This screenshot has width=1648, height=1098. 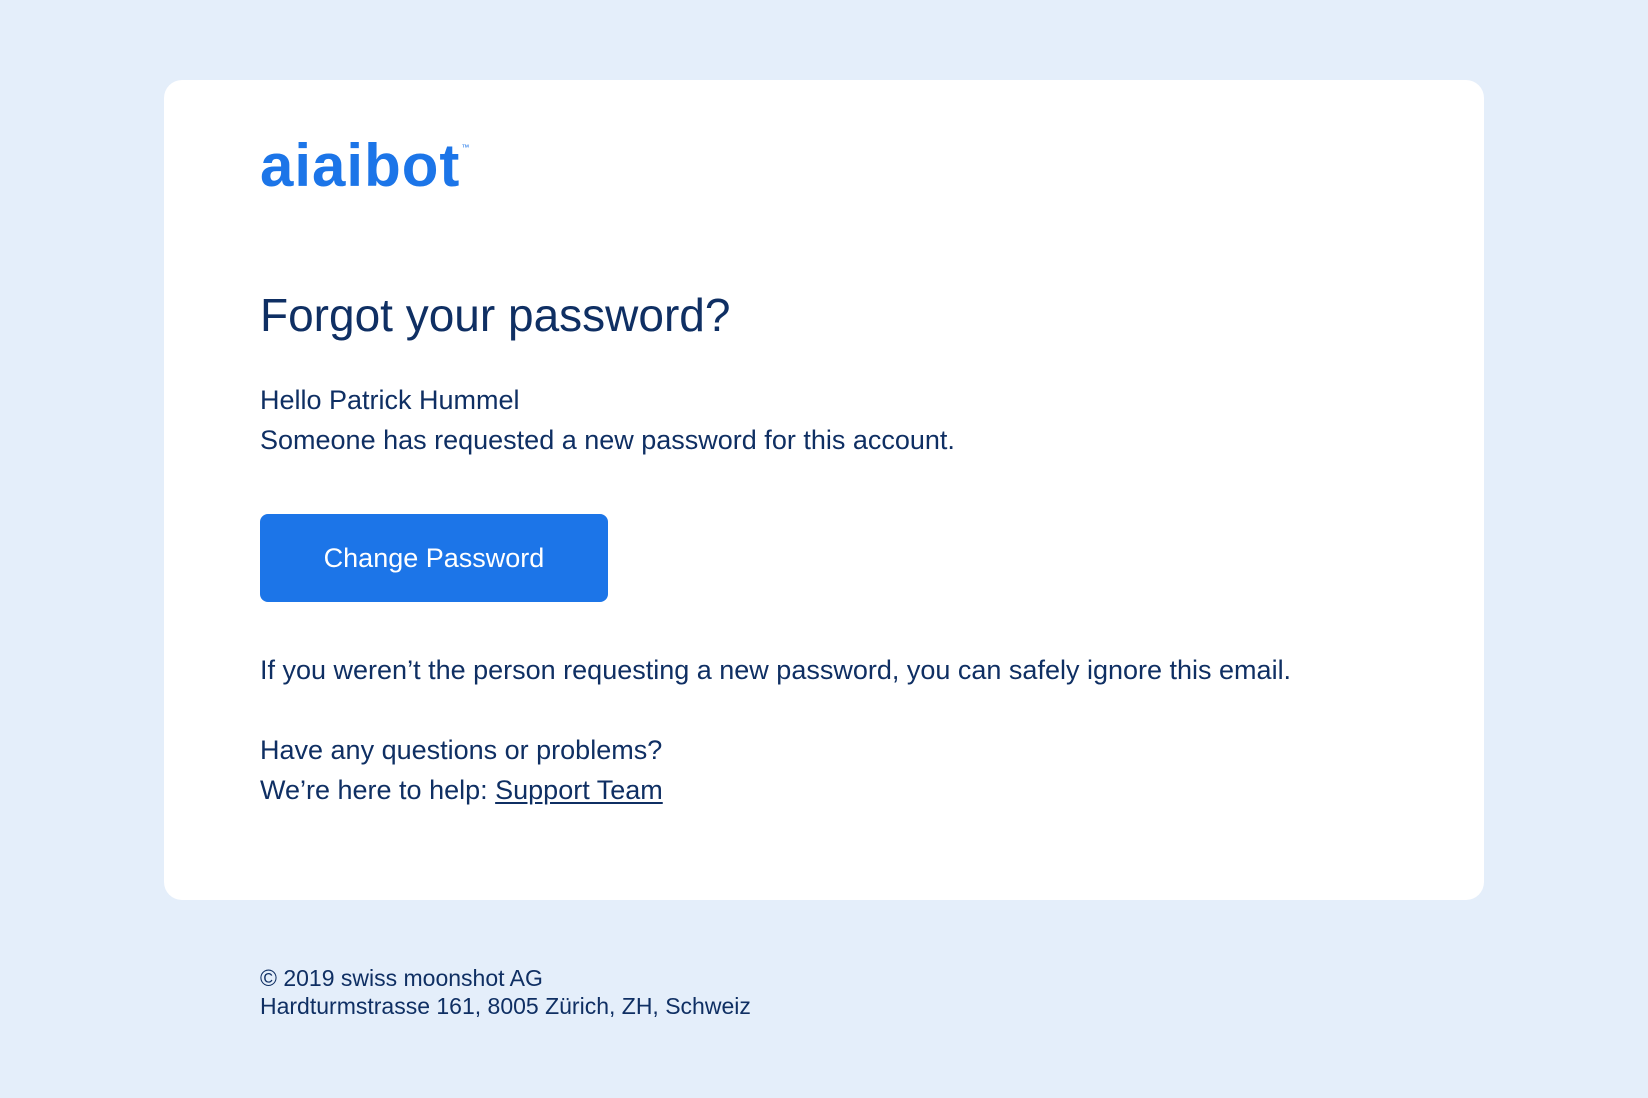 I want to click on help-line: We’re here to help: Support Team, so click(x=461, y=790).